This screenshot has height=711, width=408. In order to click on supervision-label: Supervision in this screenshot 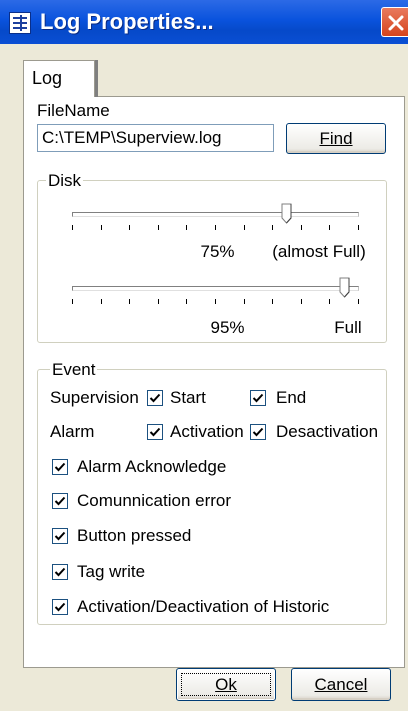, I will do `click(94, 397)`.